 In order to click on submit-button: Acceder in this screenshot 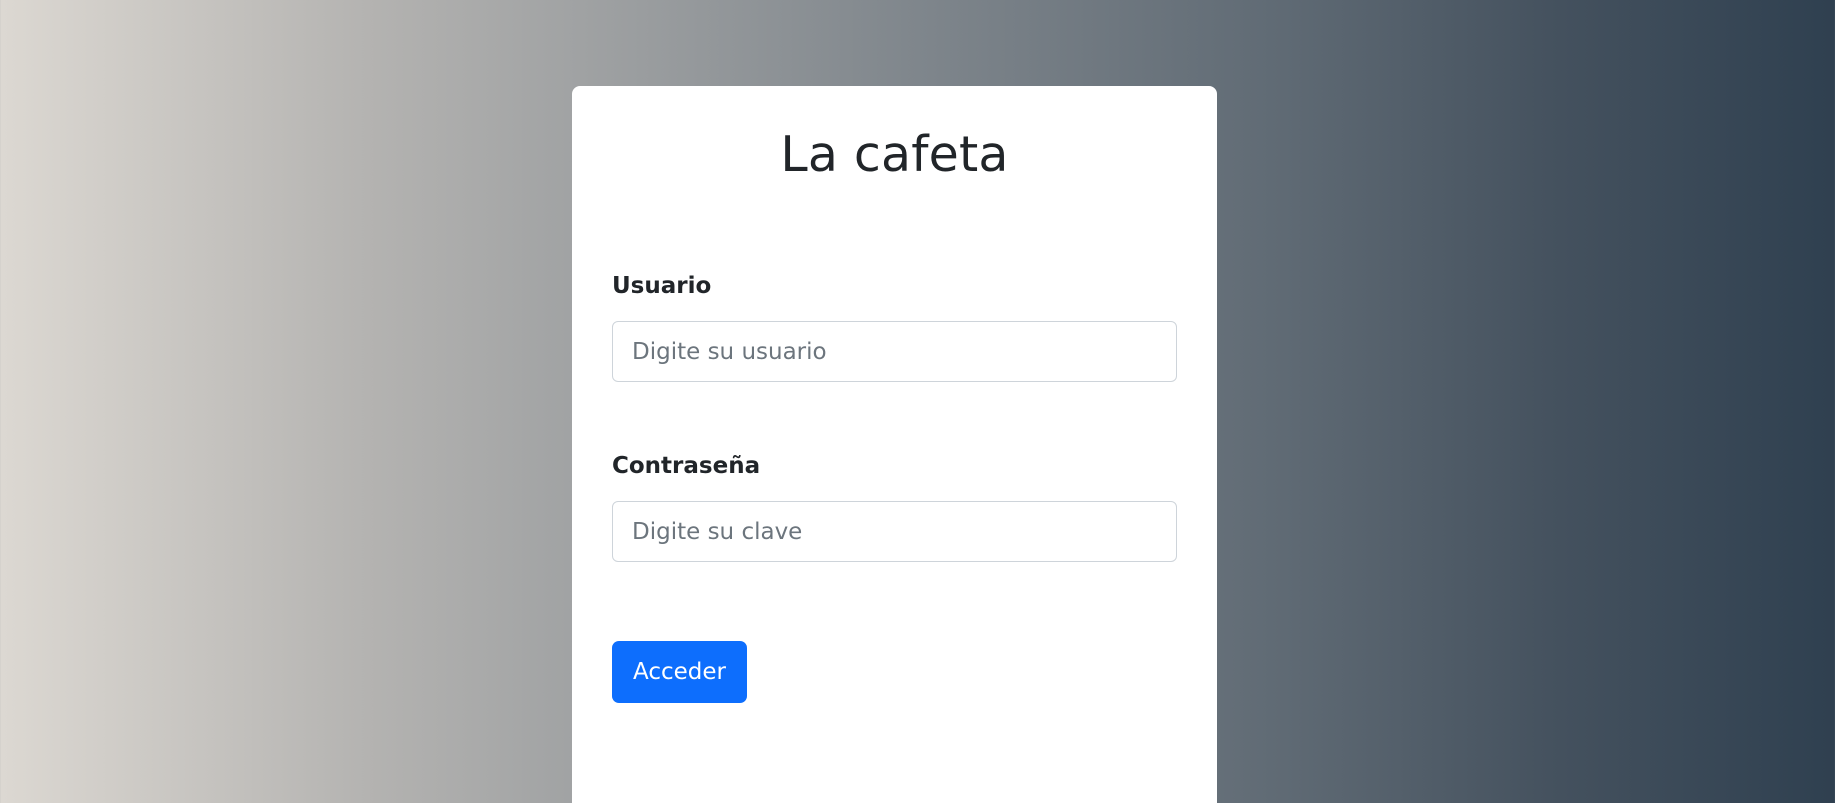, I will do `click(679, 672)`.